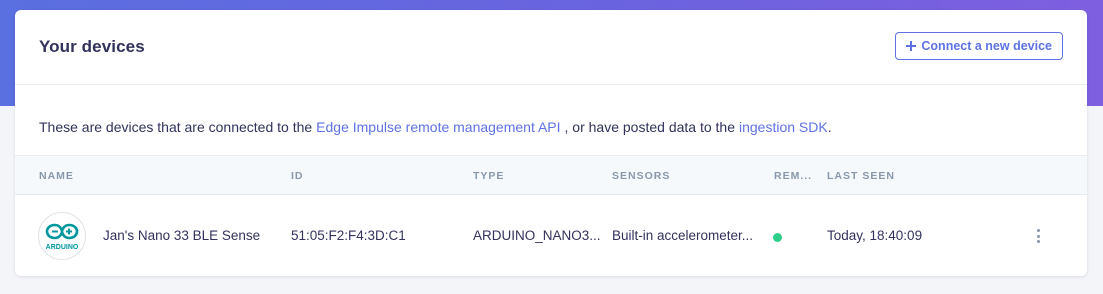  I want to click on ingestion-sdk-link: ingestion SDK, so click(783, 127).